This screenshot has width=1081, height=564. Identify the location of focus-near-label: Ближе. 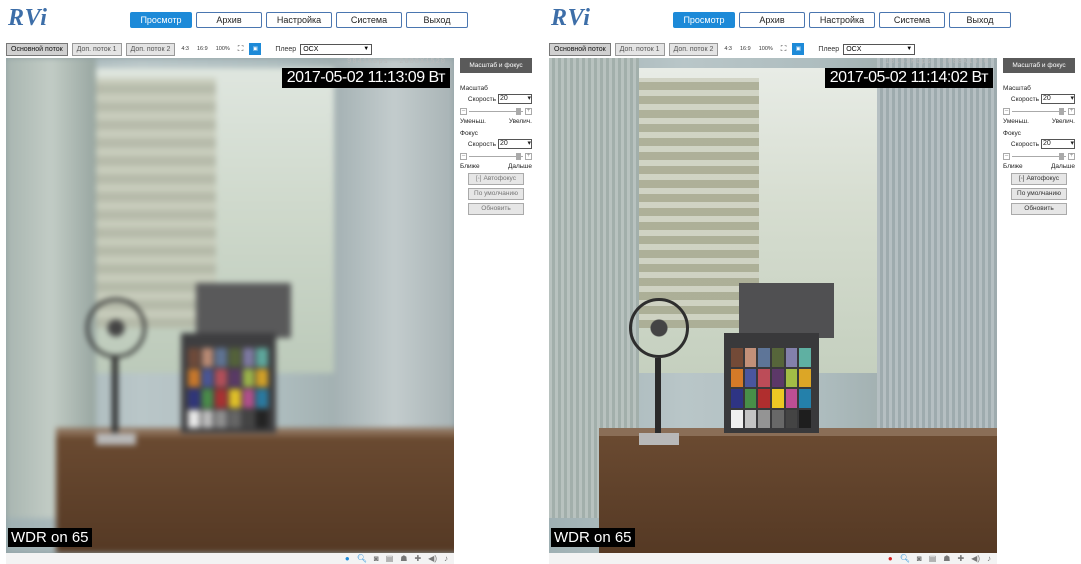
(470, 166).